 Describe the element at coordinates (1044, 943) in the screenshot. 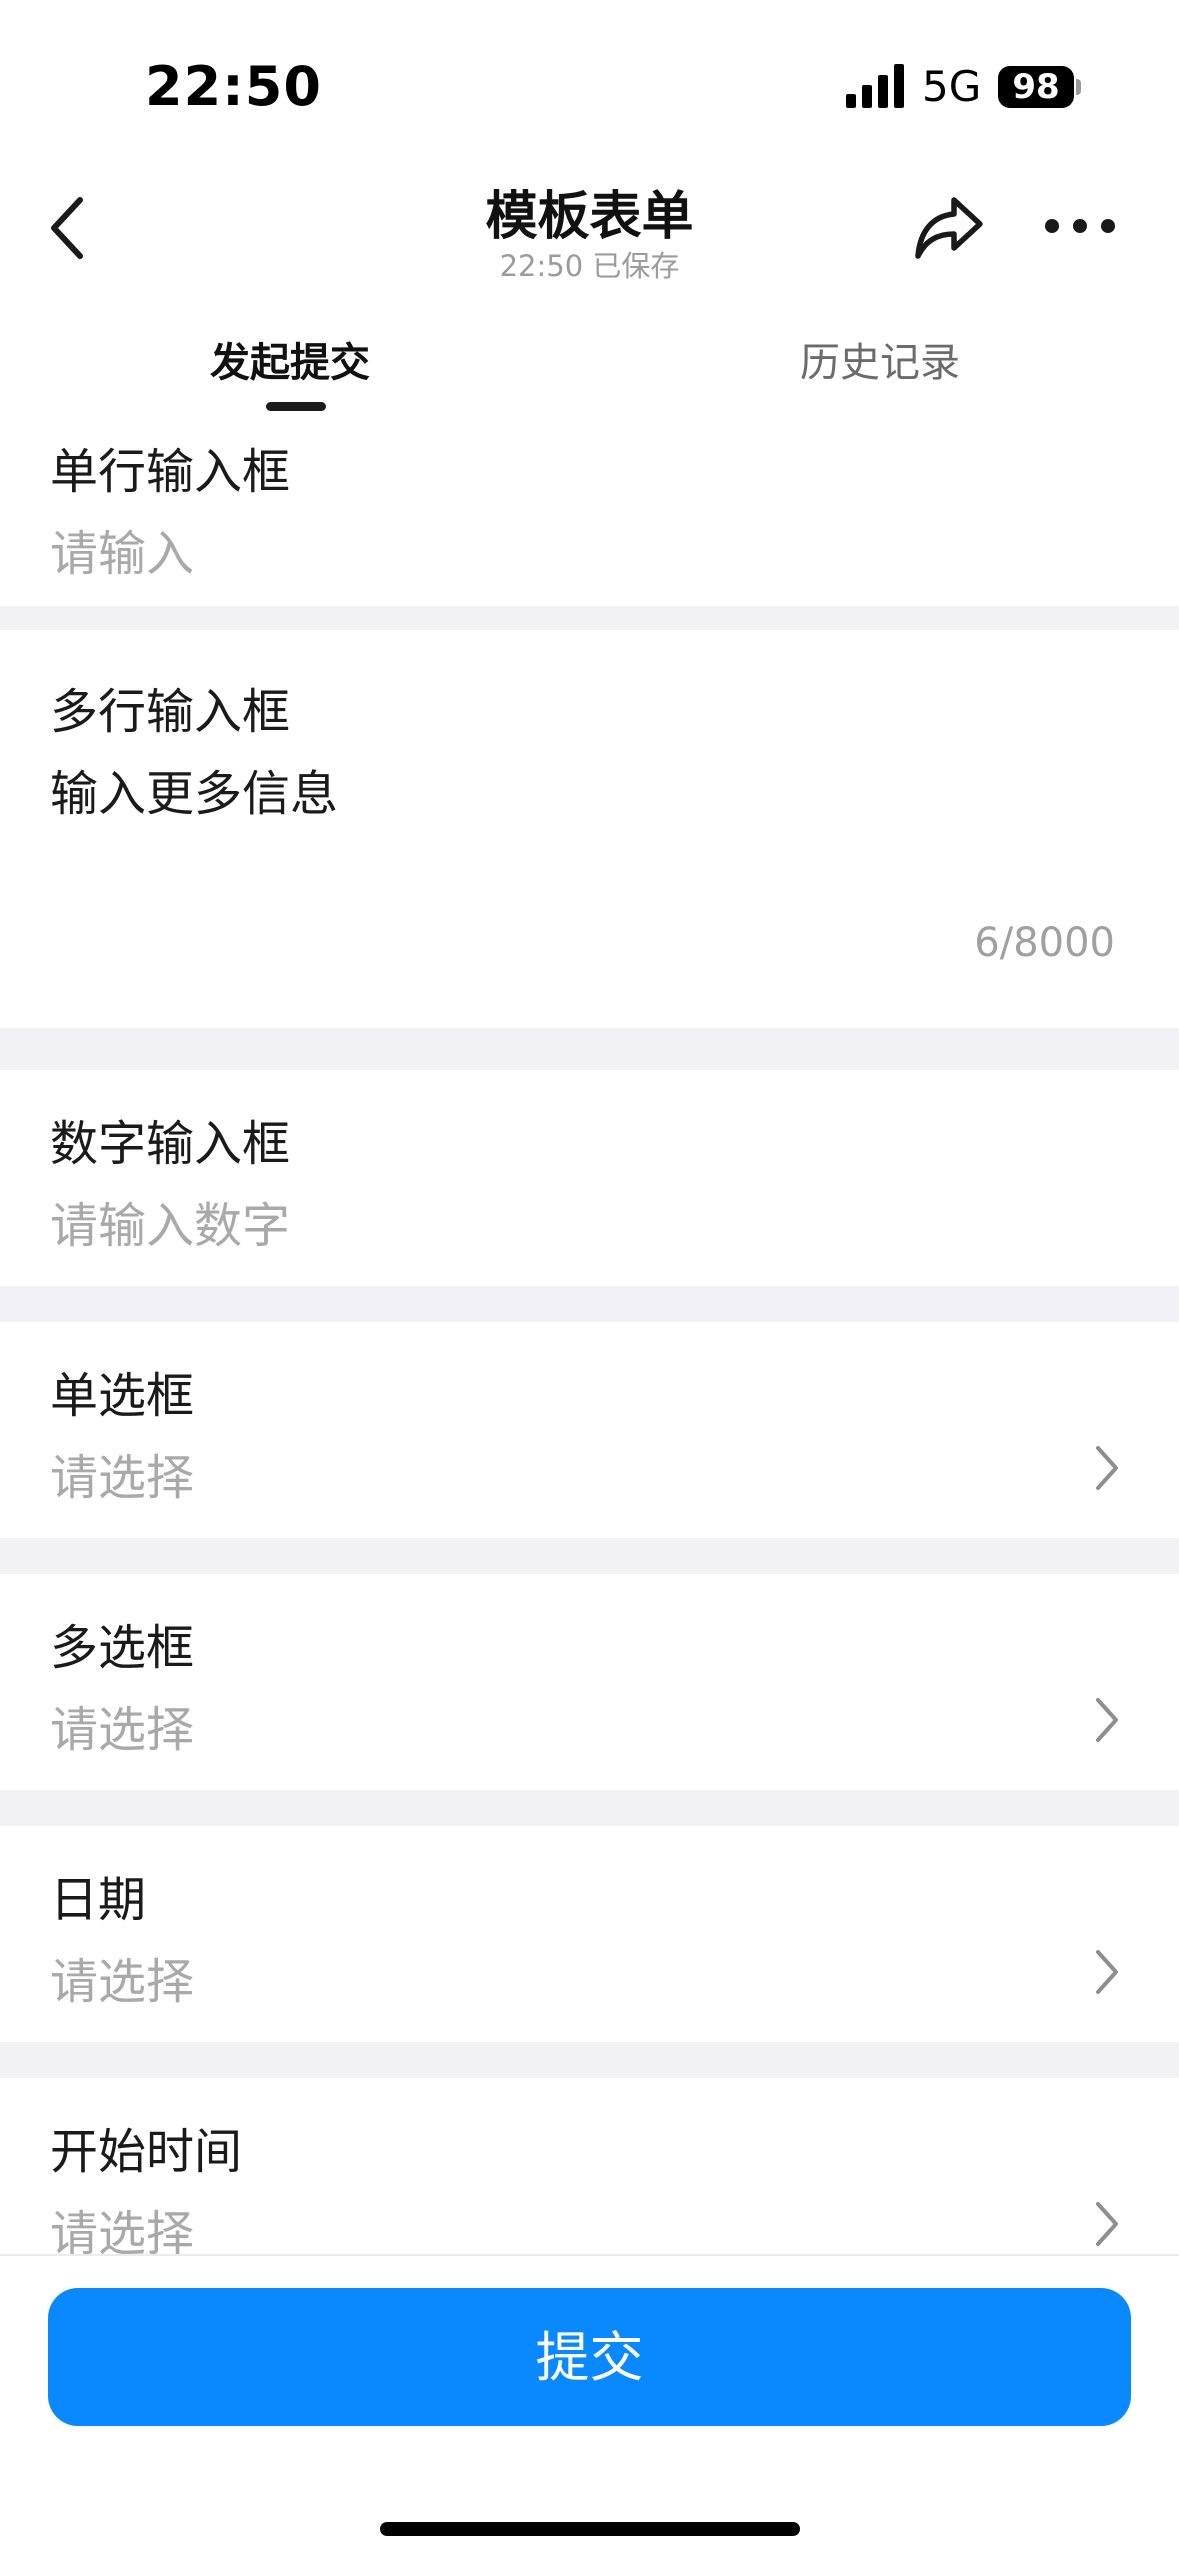

I see `char-counter: 6/8000` at that location.